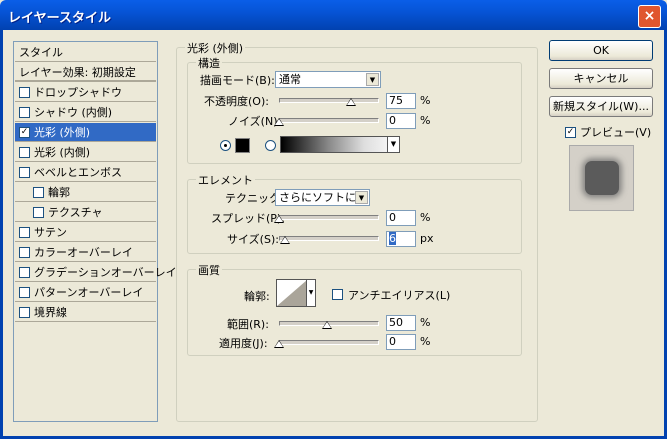 The height and width of the screenshot is (439, 667). I want to click on range-input: 50, so click(401, 323).